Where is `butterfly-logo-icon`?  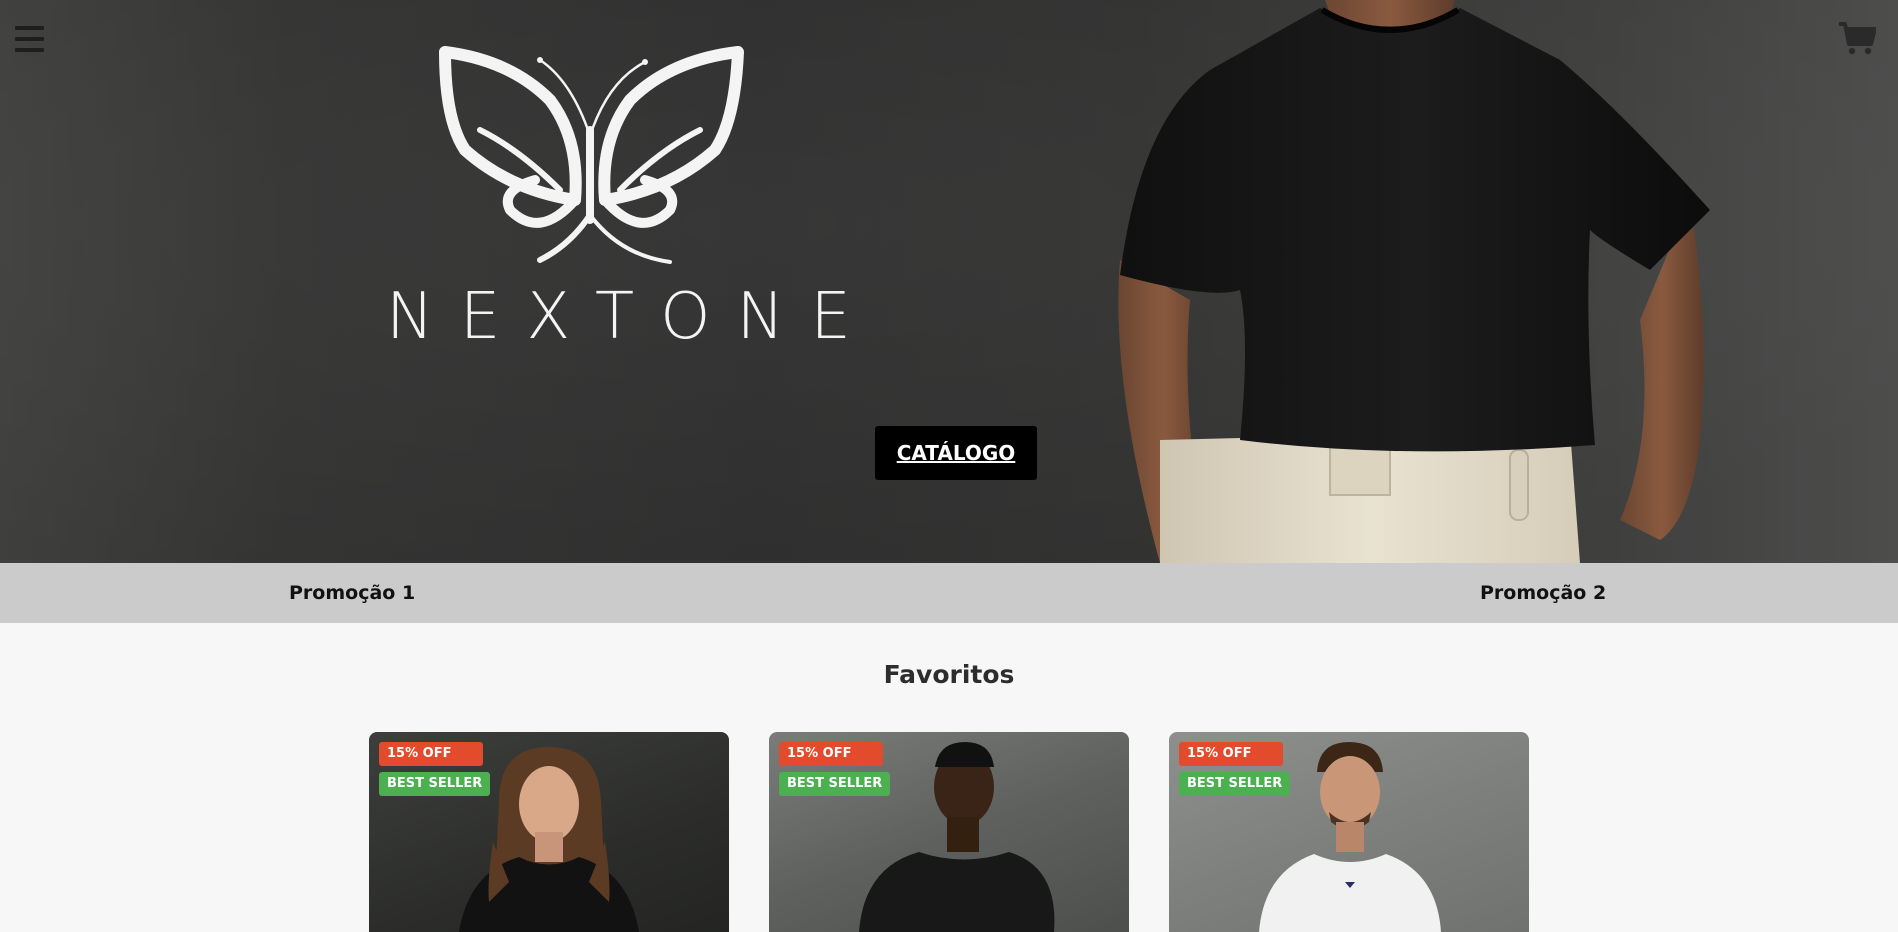 butterfly-logo-icon is located at coordinates (591, 155).